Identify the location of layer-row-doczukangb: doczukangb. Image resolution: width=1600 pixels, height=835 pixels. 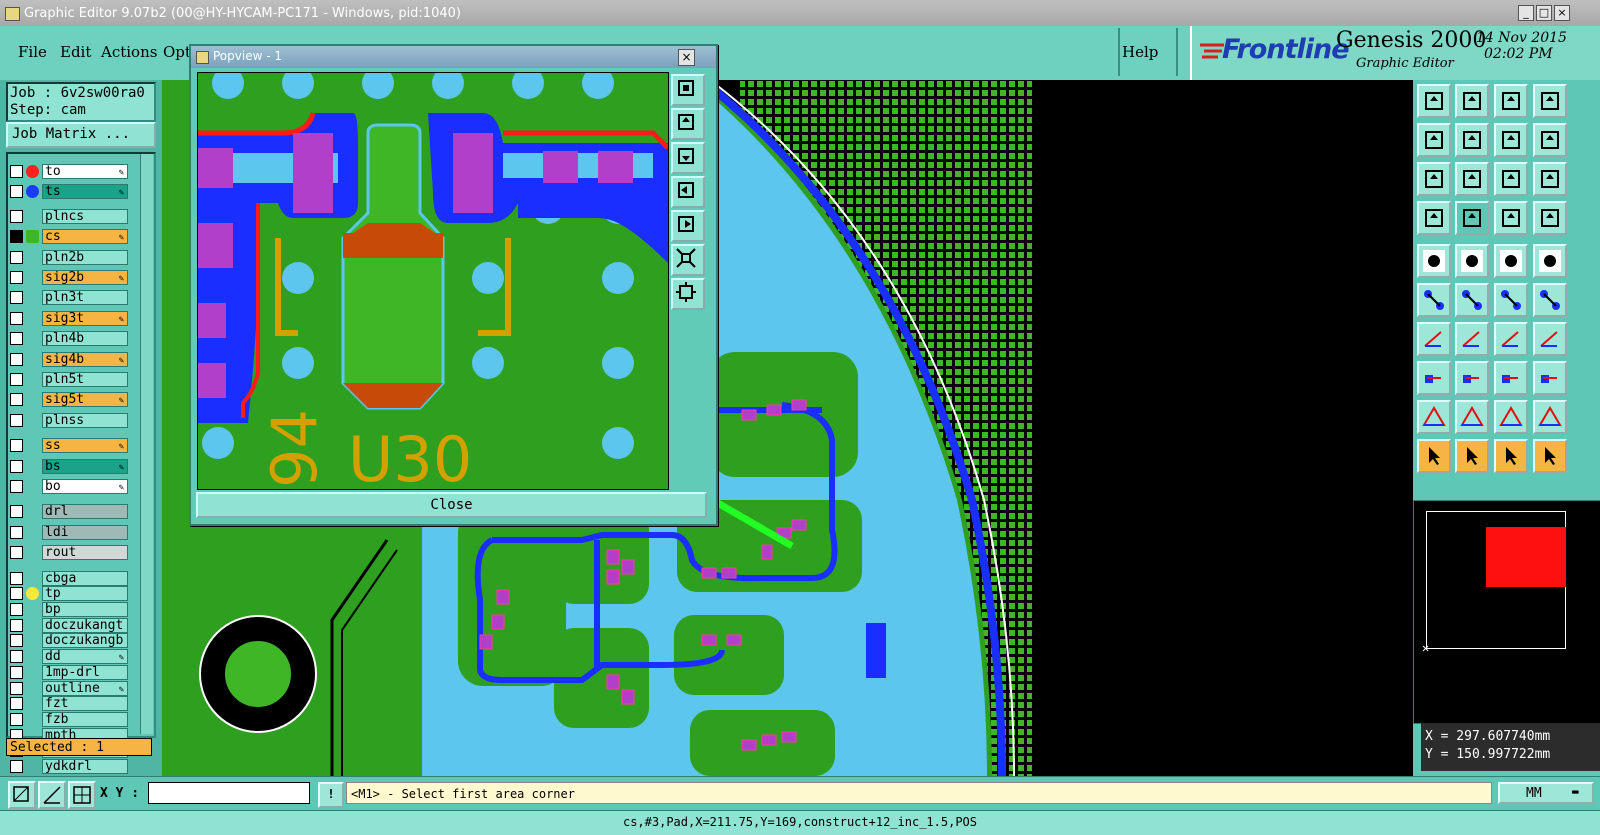
(69, 641).